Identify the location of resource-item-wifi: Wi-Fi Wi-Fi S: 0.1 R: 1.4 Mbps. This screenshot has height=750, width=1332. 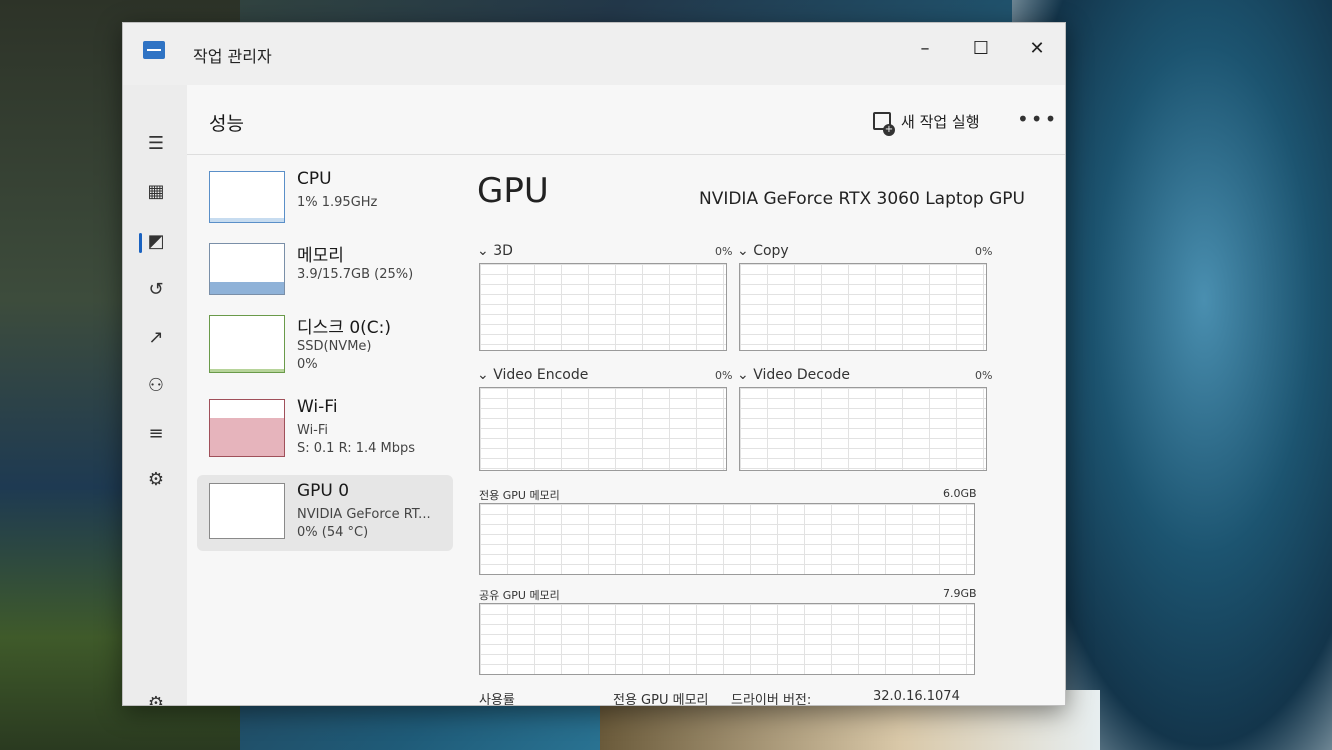
(325, 431).